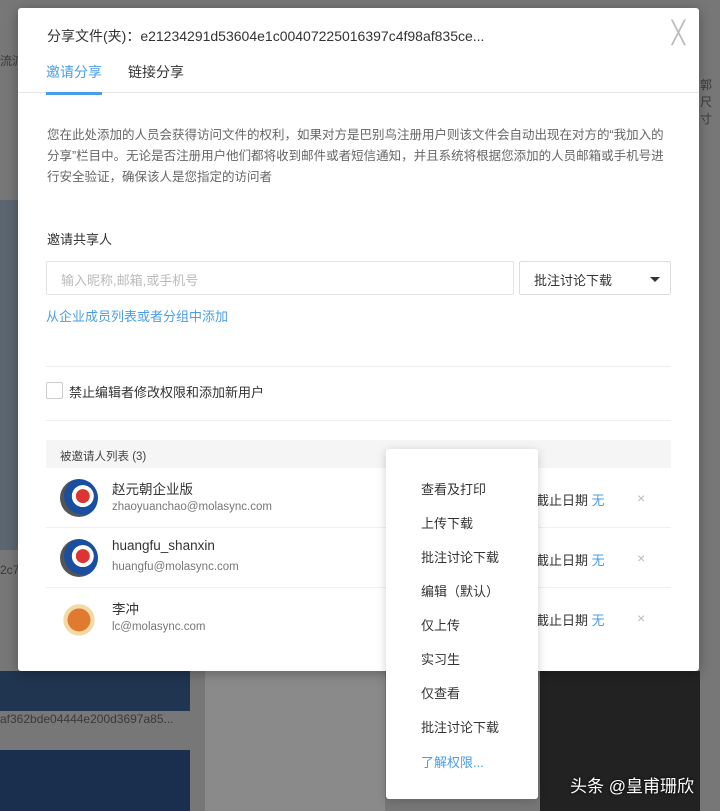 The width and height of the screenshot is (720, 811). Describe the element at coordinates (460, 726) in the screenshot. I see `menu-item-comment-download-2: 批注讨论下载` at that location.